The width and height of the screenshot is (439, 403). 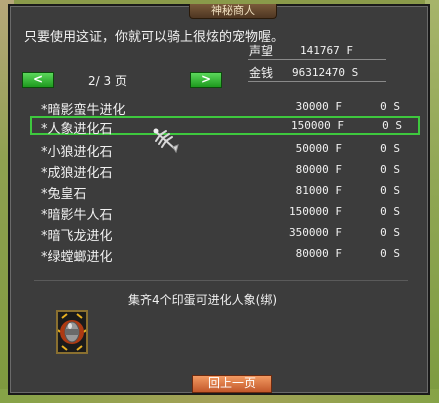 What do you see at coordinates (318, 148) in the screenshot?
I see `item-price: 50000 F` at bounding box center [318, 148].